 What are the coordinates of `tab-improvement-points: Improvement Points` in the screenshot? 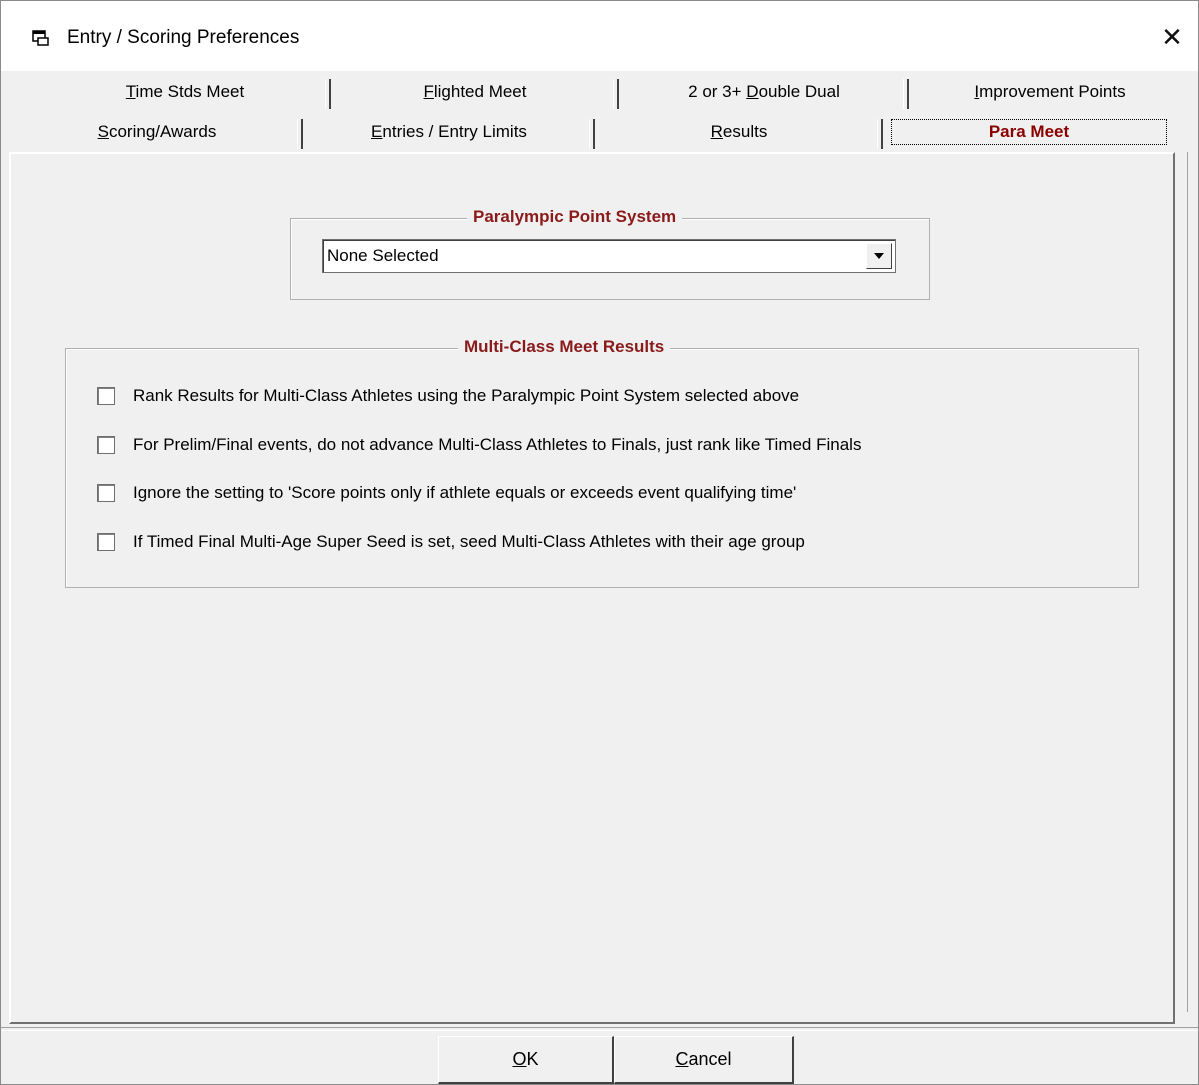 It's located at (1050, 92).